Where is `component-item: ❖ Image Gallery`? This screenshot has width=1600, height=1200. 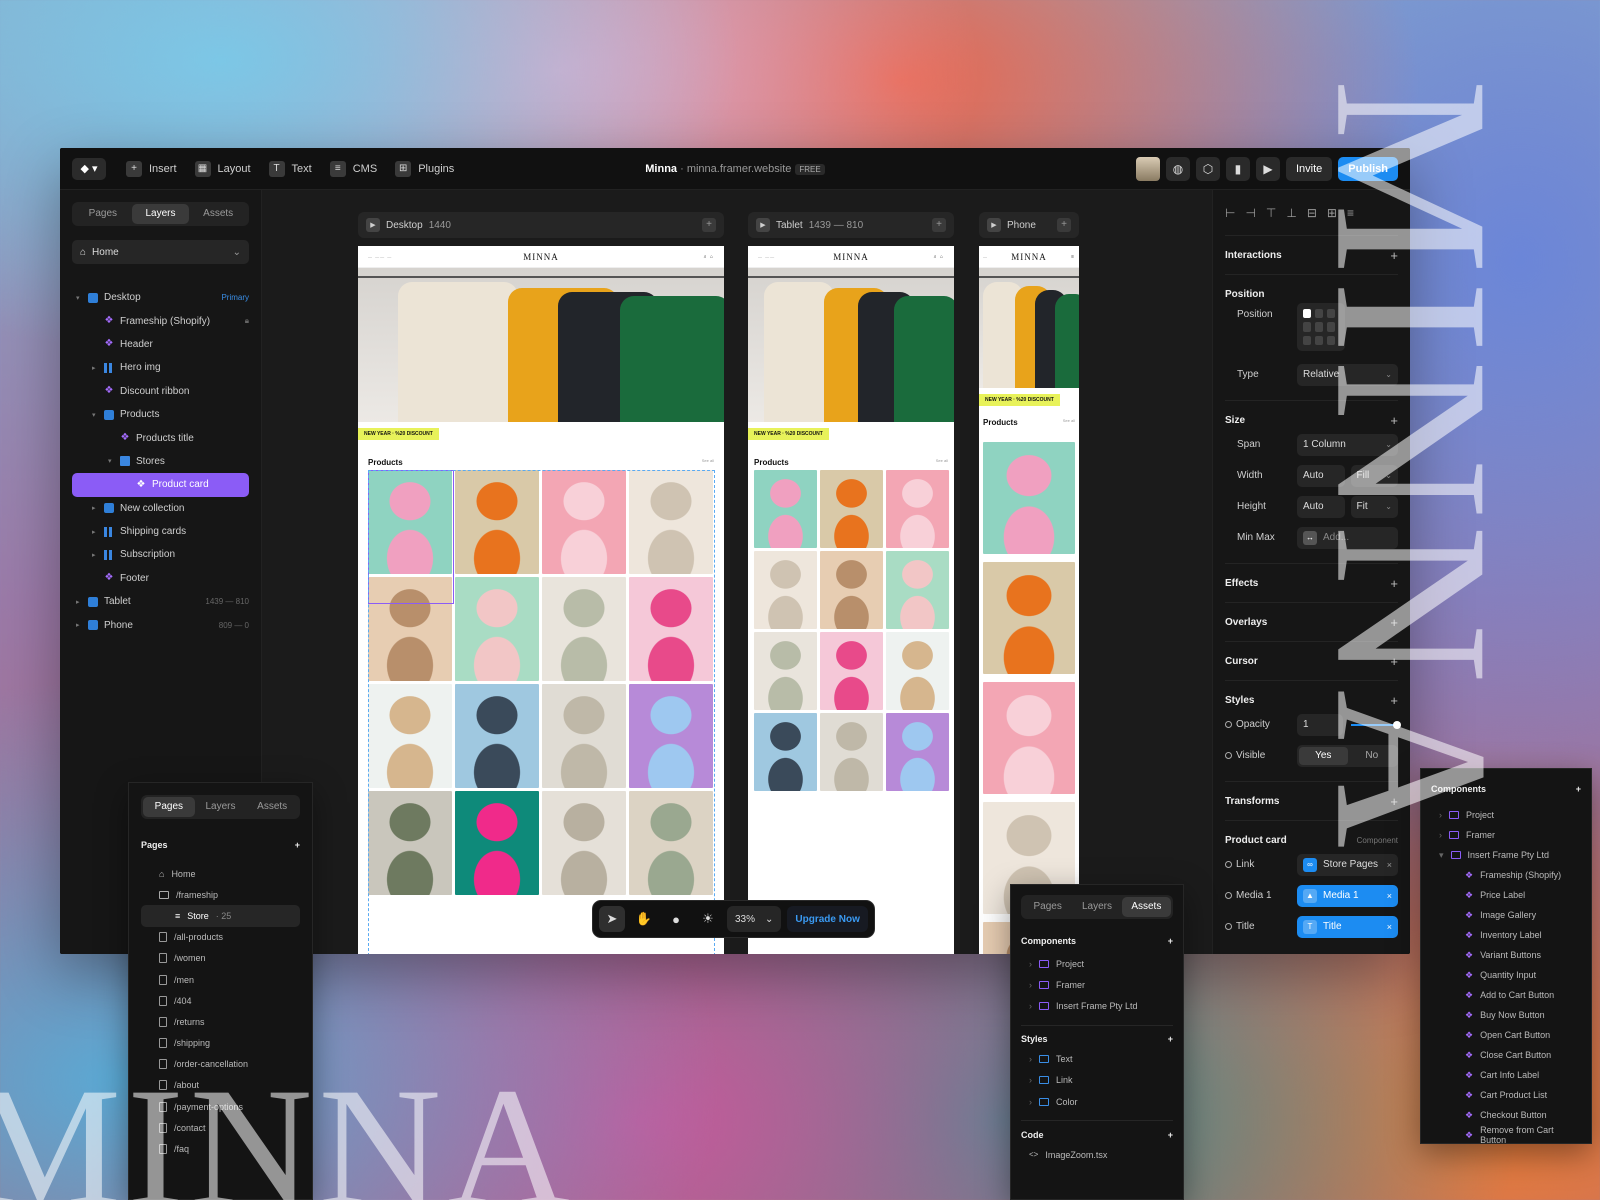
component-item: ❖ Image Gallery is located at coordinates (1506, 915).